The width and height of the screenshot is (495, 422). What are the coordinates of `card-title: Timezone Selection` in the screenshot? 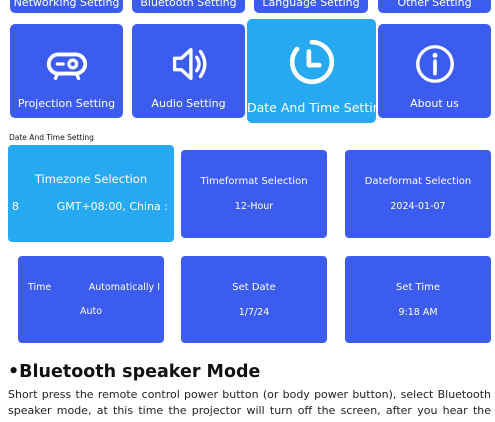 It's located at (91, 178).